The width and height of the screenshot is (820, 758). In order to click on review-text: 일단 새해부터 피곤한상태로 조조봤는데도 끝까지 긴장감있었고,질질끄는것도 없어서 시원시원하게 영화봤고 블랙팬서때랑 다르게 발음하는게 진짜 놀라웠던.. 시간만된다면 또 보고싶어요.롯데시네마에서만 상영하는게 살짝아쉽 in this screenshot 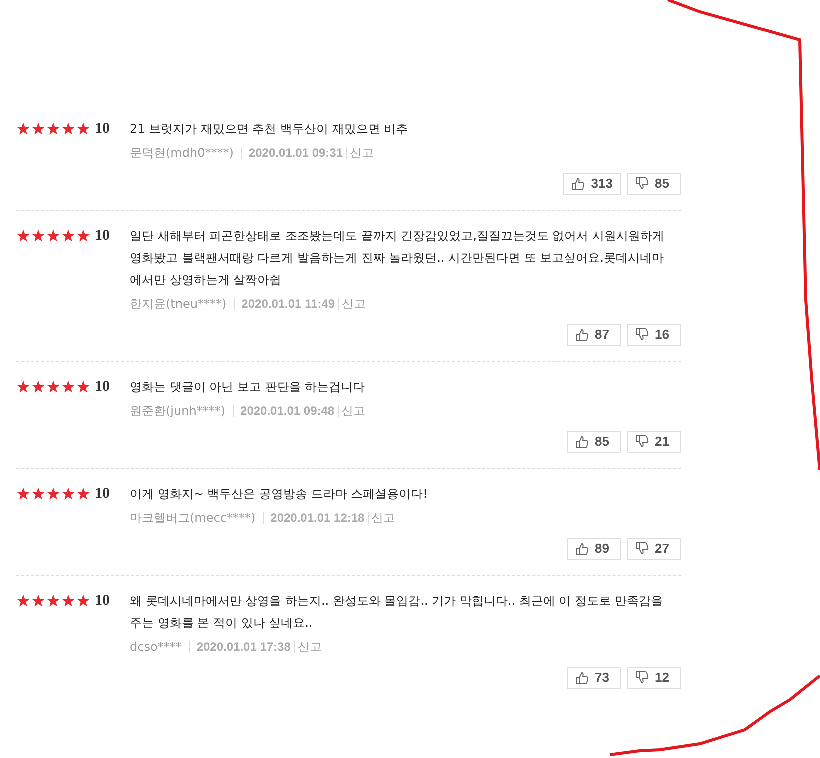, I will do `click(398, 258)`.